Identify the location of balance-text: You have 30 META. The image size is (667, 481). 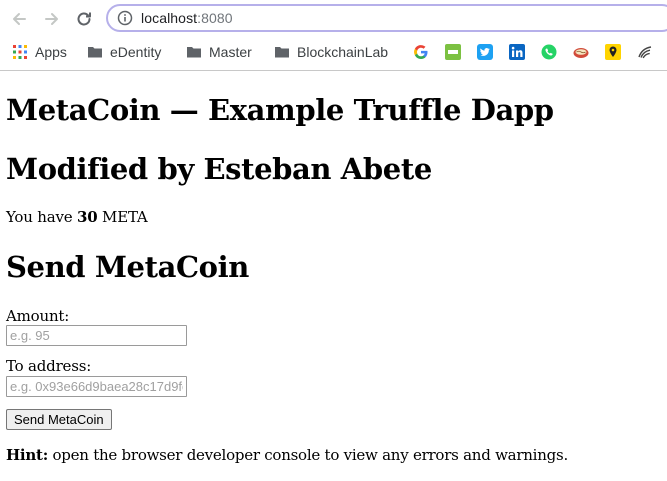
(77, 217).